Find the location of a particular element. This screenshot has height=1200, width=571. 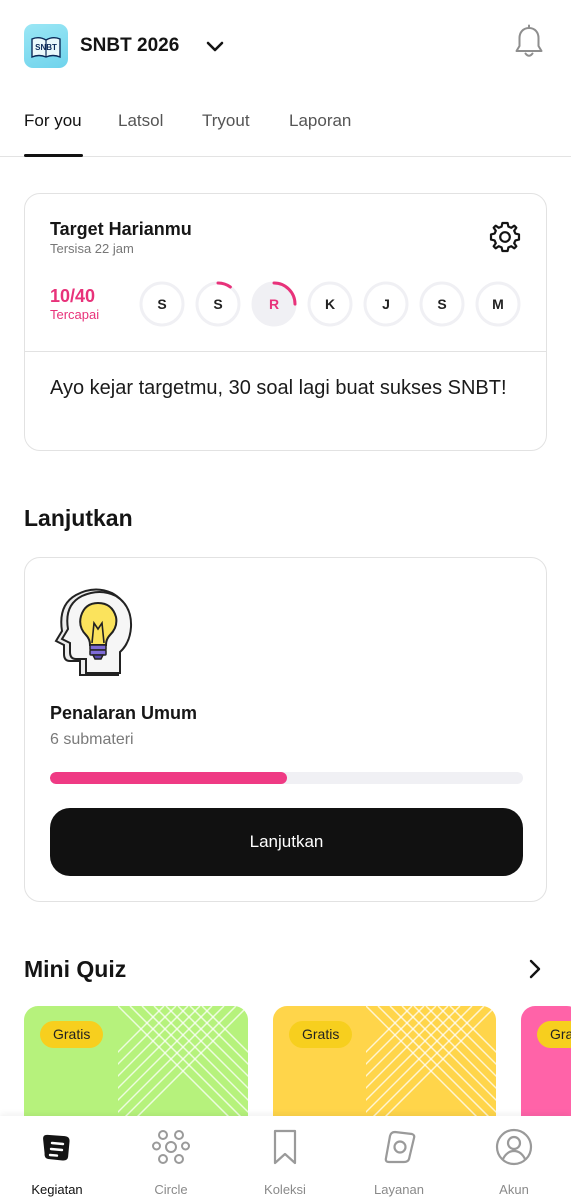

logo-text: SNBT is located at coordinates (46, 47).